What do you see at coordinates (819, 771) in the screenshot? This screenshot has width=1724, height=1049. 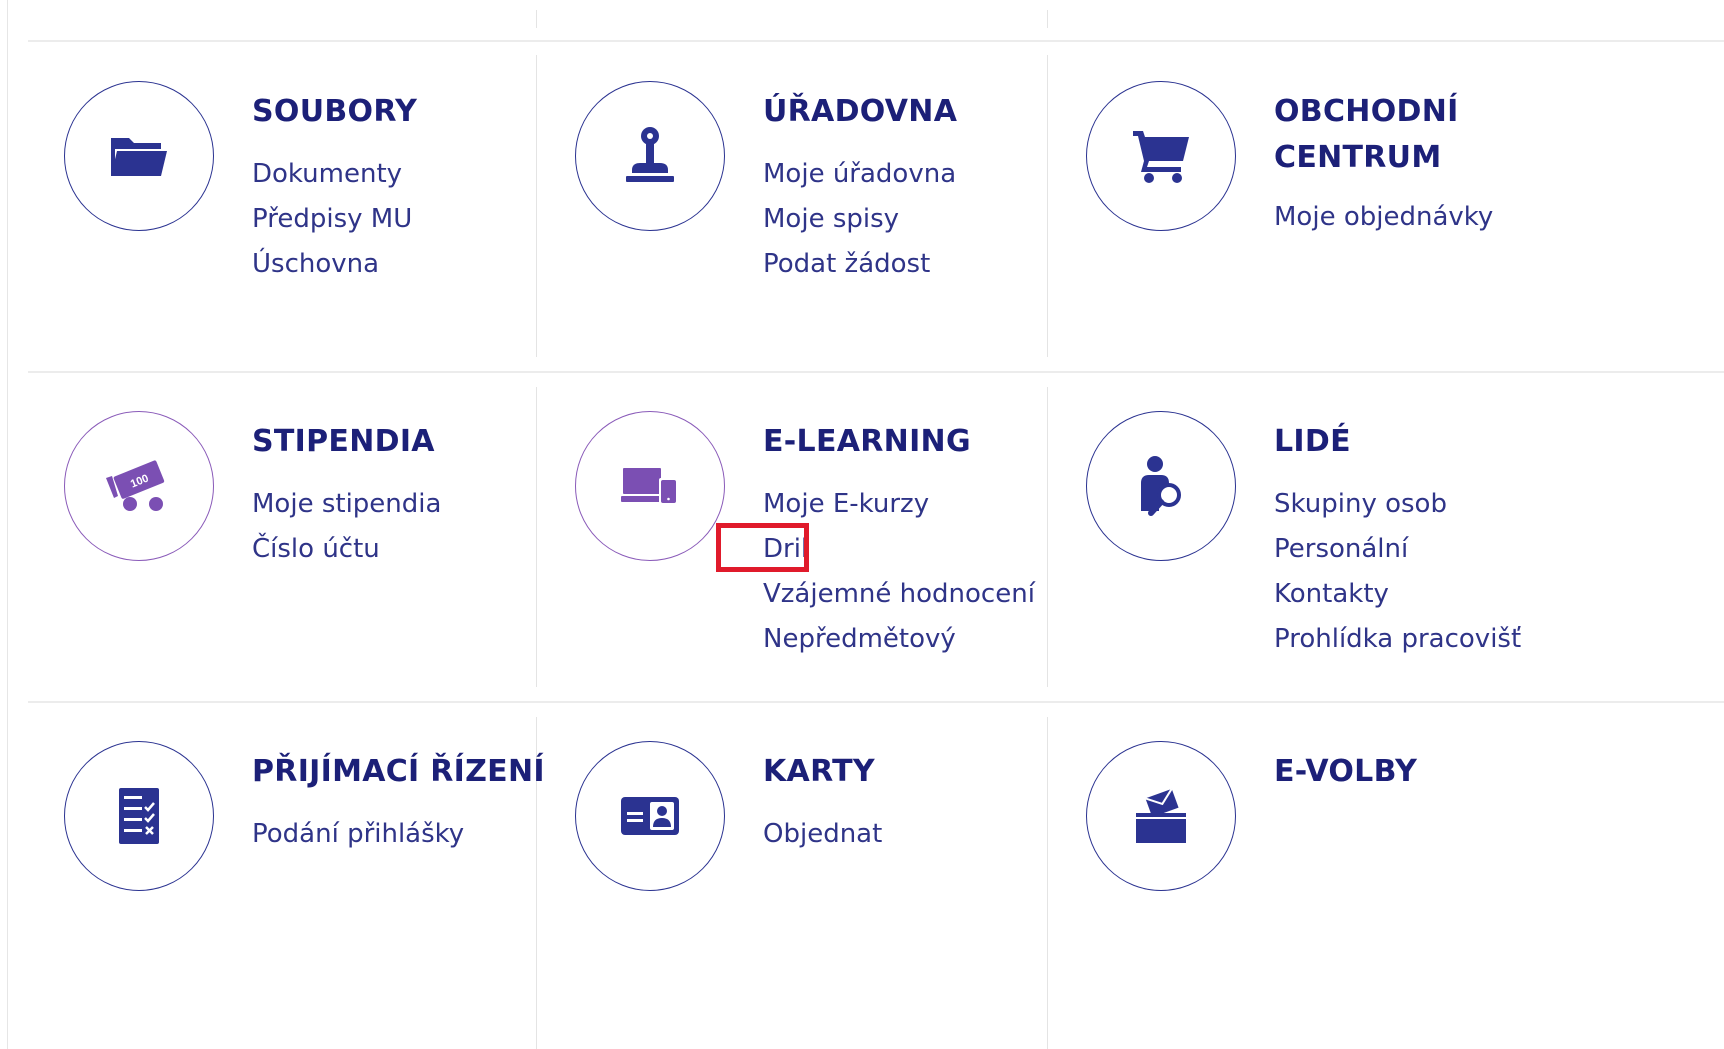 I see `tile-title: KARTY` at bounding box center [819, 771].